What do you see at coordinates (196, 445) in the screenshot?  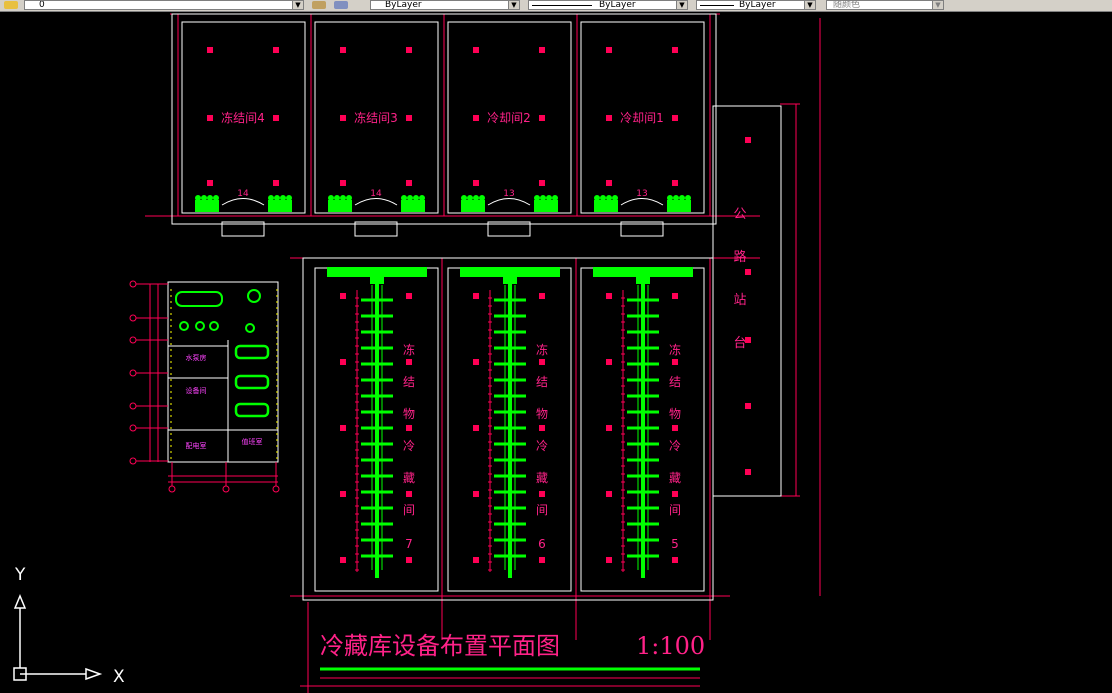 I see `machine-room-label: 配电室` at bounding box center [196, 445].